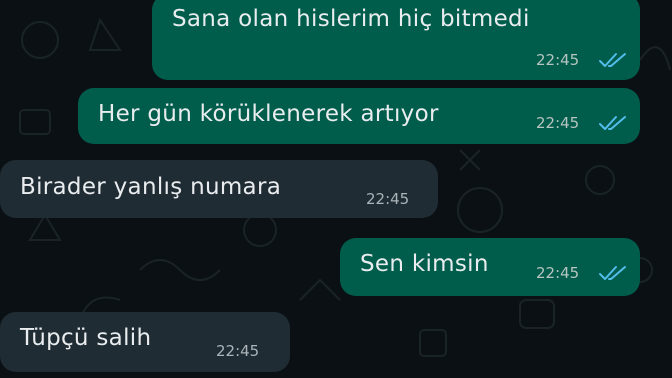  What do you see at coordinates (490, 267) in the screenshot?
I see `message-bubble-outgoing: Sen kimsin 22:45` at bounding box center [490, 267].